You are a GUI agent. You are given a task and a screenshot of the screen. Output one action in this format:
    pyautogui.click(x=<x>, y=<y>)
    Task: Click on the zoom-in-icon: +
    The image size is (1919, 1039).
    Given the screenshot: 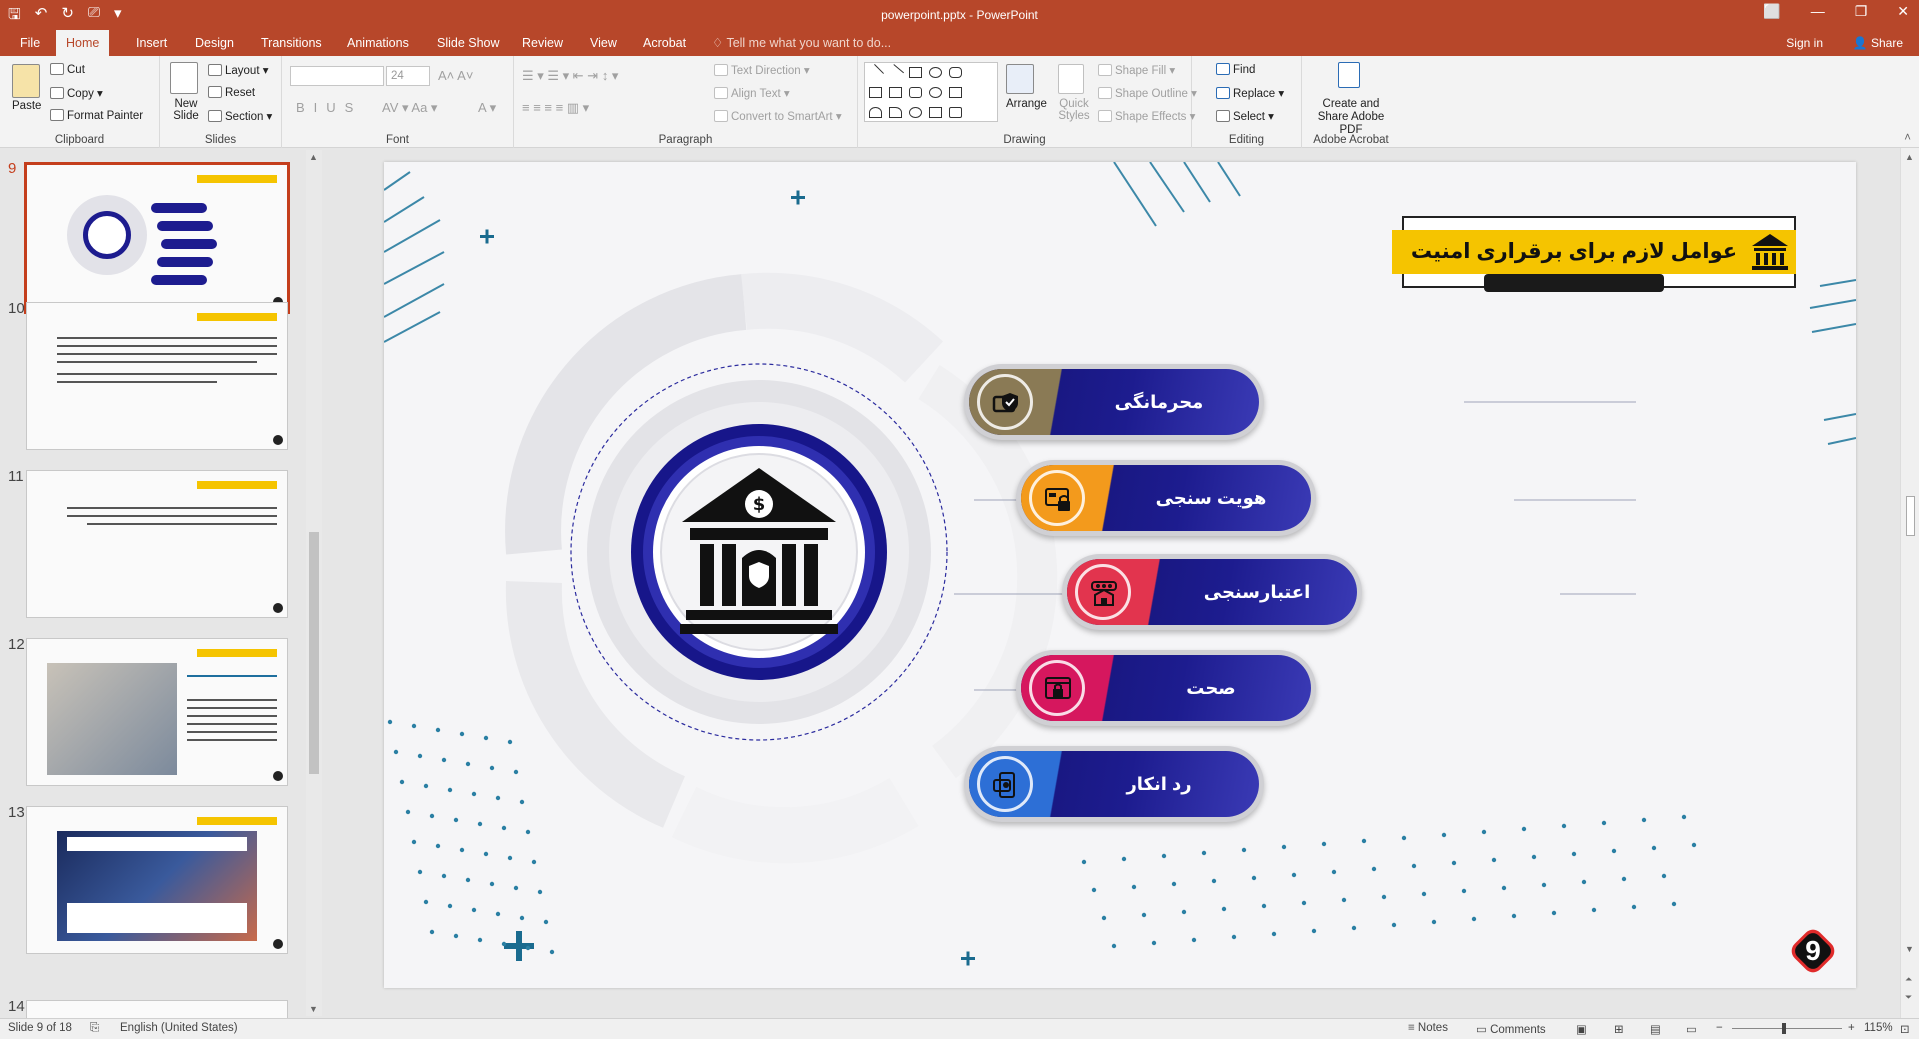 What is the action you would take?
    pyautogui.click(x=1851, y=1028)
    